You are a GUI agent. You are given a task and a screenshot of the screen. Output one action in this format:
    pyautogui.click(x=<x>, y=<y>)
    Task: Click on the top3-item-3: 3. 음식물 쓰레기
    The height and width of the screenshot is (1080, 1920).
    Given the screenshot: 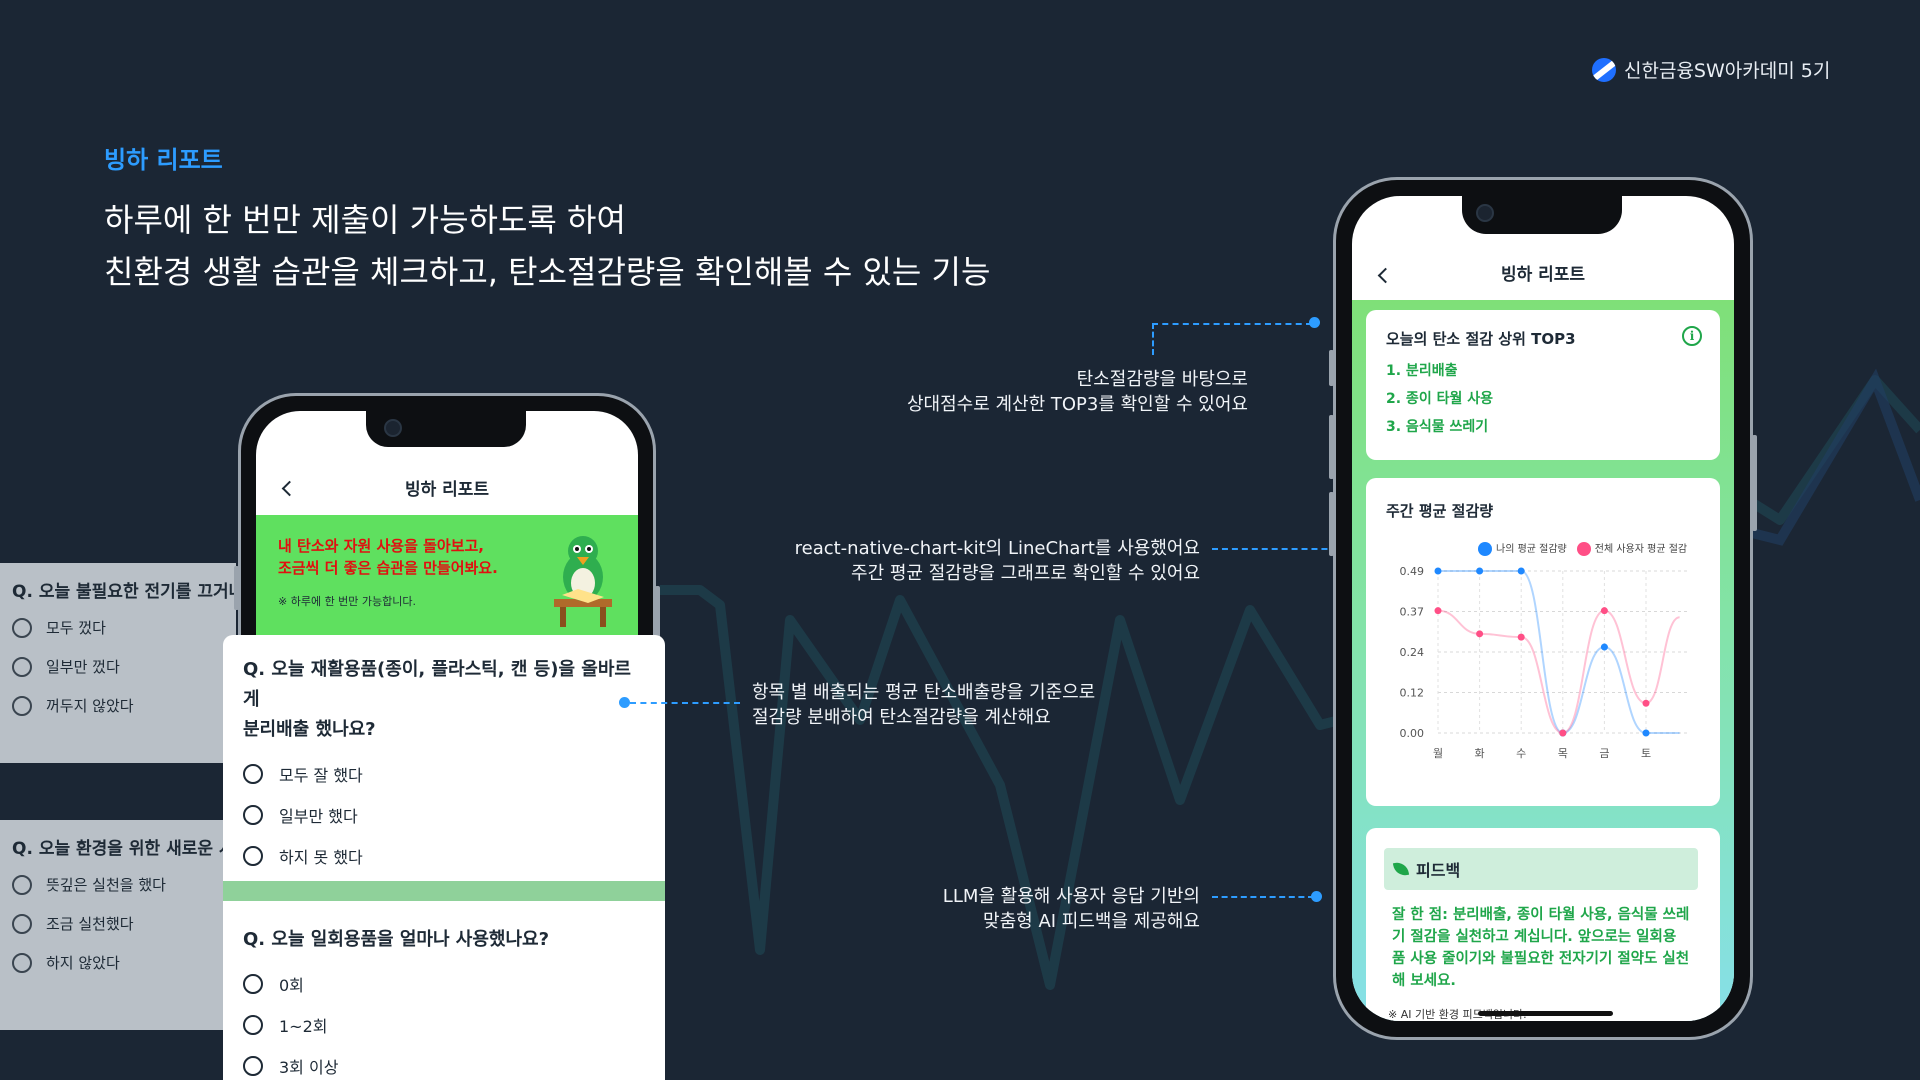 What is the action you would take?
    pyautogui.click(x=1437, y=427)
    